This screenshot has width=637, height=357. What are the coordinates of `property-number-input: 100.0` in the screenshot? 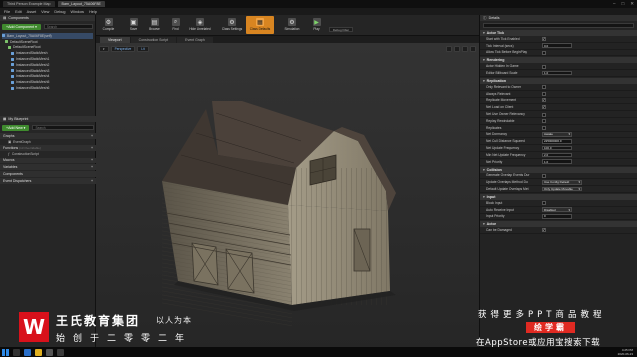 It's located at (557, 148).